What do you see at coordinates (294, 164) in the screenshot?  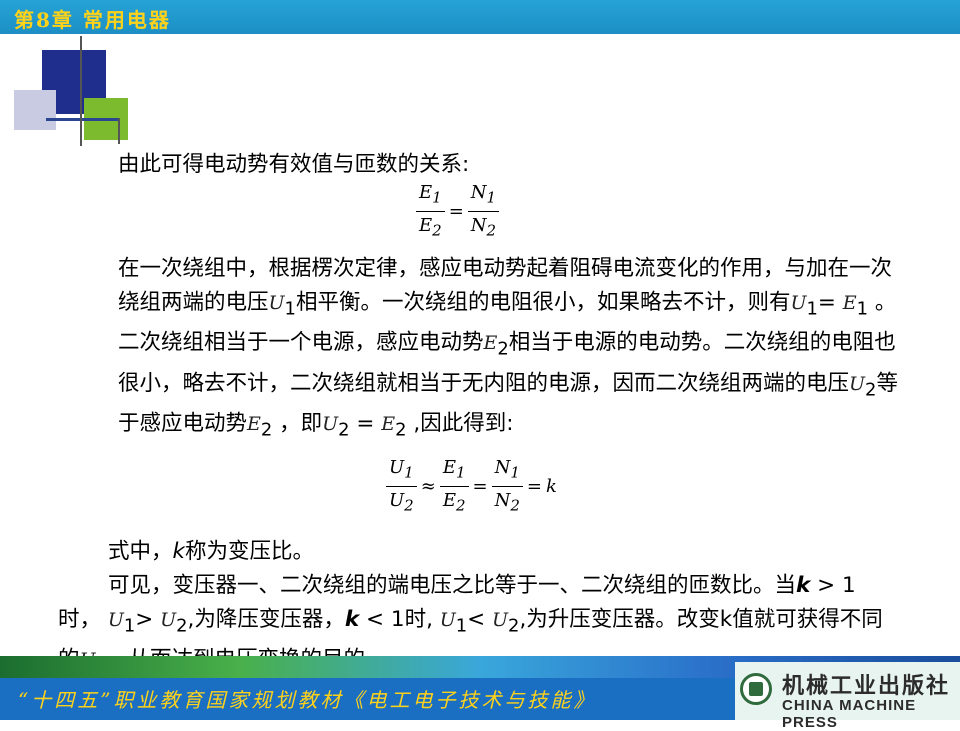 I see `para-relation-intro: 由此可得电动势有效值与匝数的关系:` at bounding box center [294, 164].